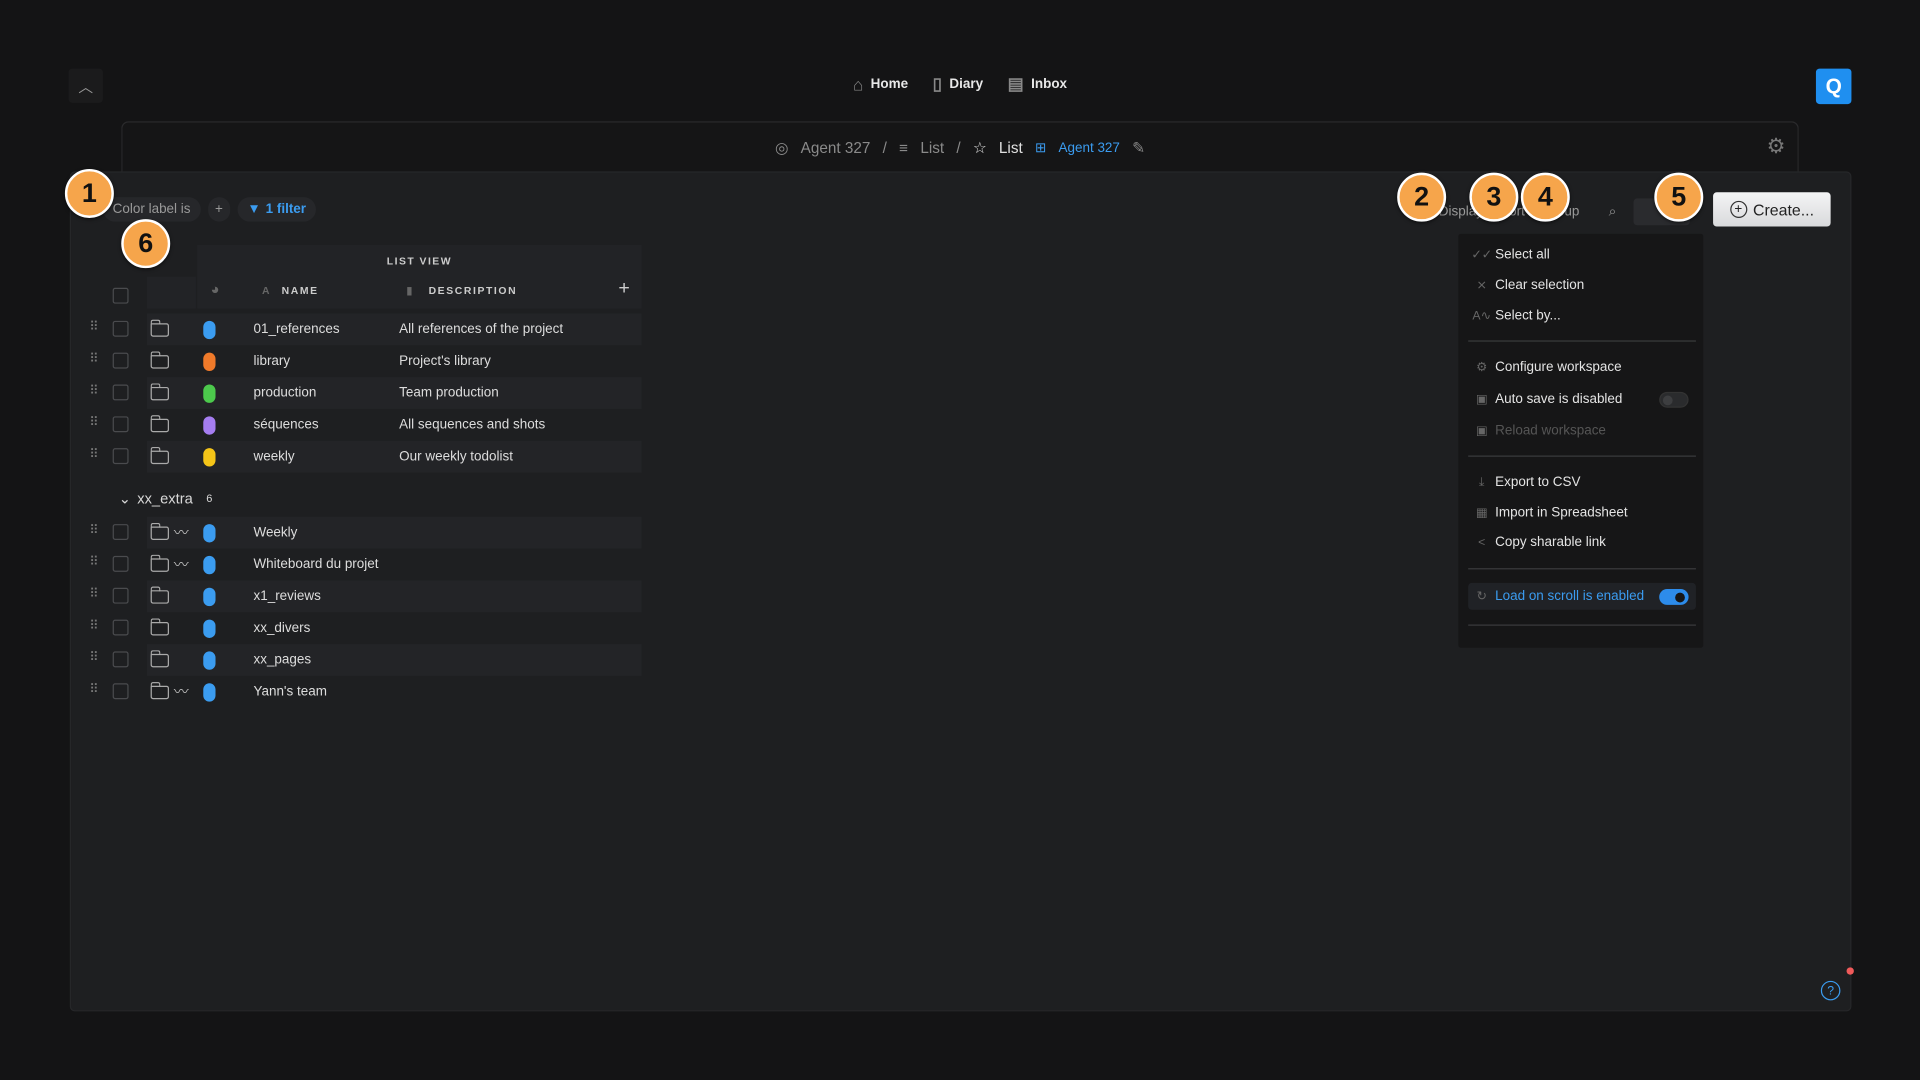 The height and width of the screenshot is (1080, 1920). Describe the element at coordinates (267, 290) in the screenshot. I see `text-icon: A` at that location.